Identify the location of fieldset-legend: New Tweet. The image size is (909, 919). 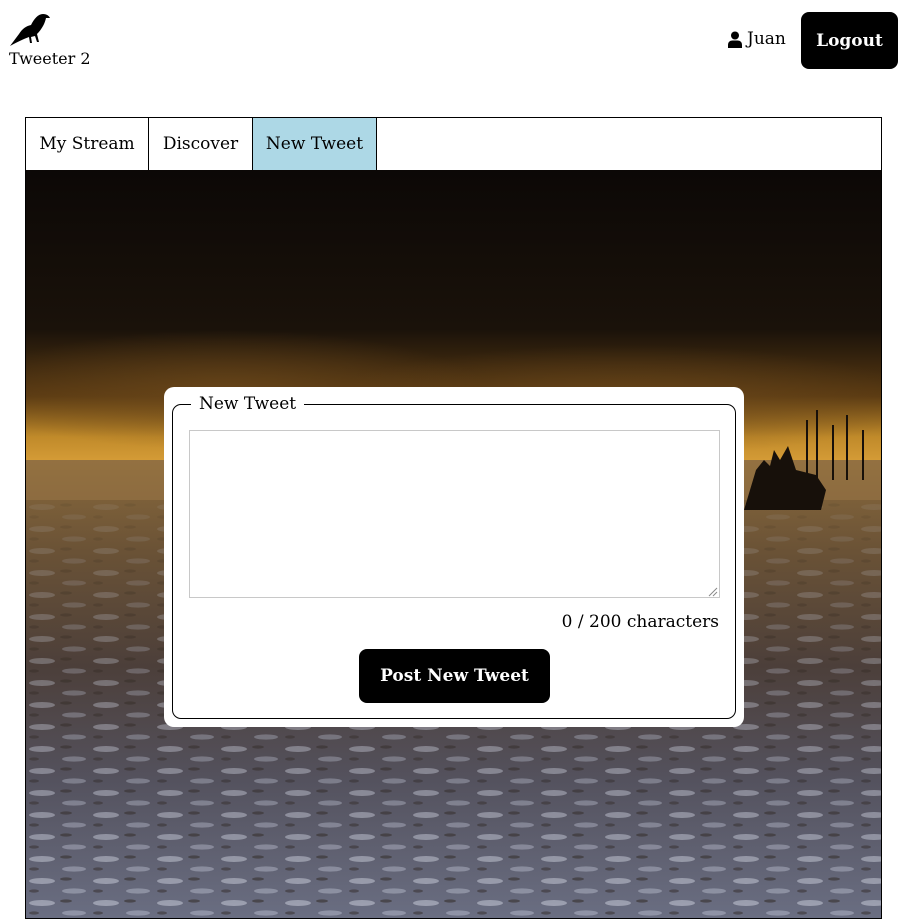
(248, 404).